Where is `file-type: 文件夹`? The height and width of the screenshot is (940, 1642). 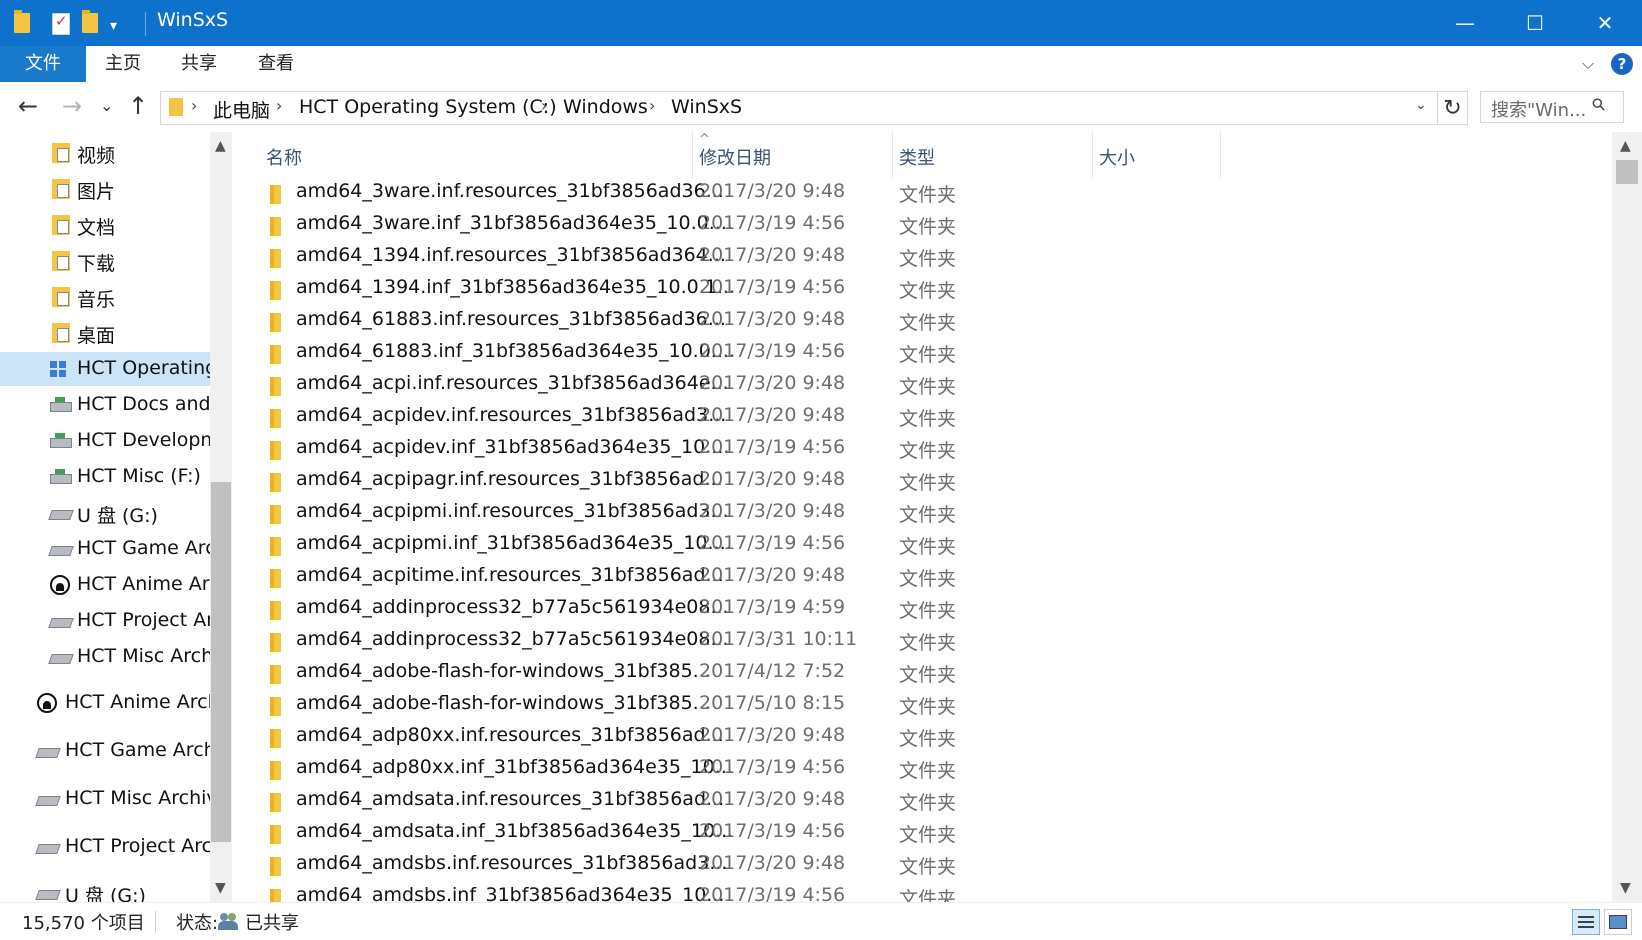
file-type: 文件夹 is located at coordinates (928, 643).